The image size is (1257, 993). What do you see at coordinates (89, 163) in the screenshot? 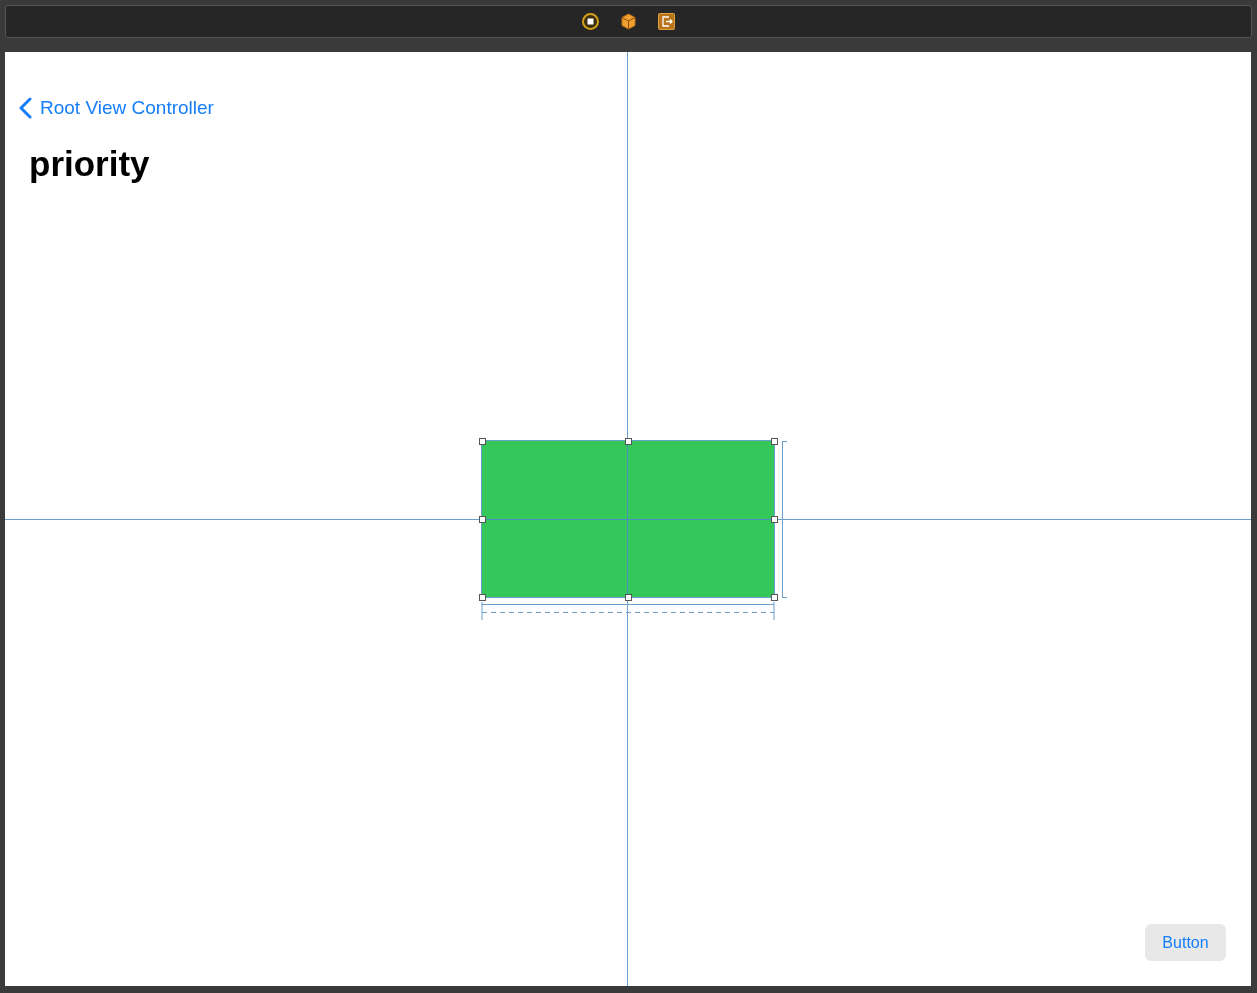
I see `page-title: priority` at bounding box center [89, 163].